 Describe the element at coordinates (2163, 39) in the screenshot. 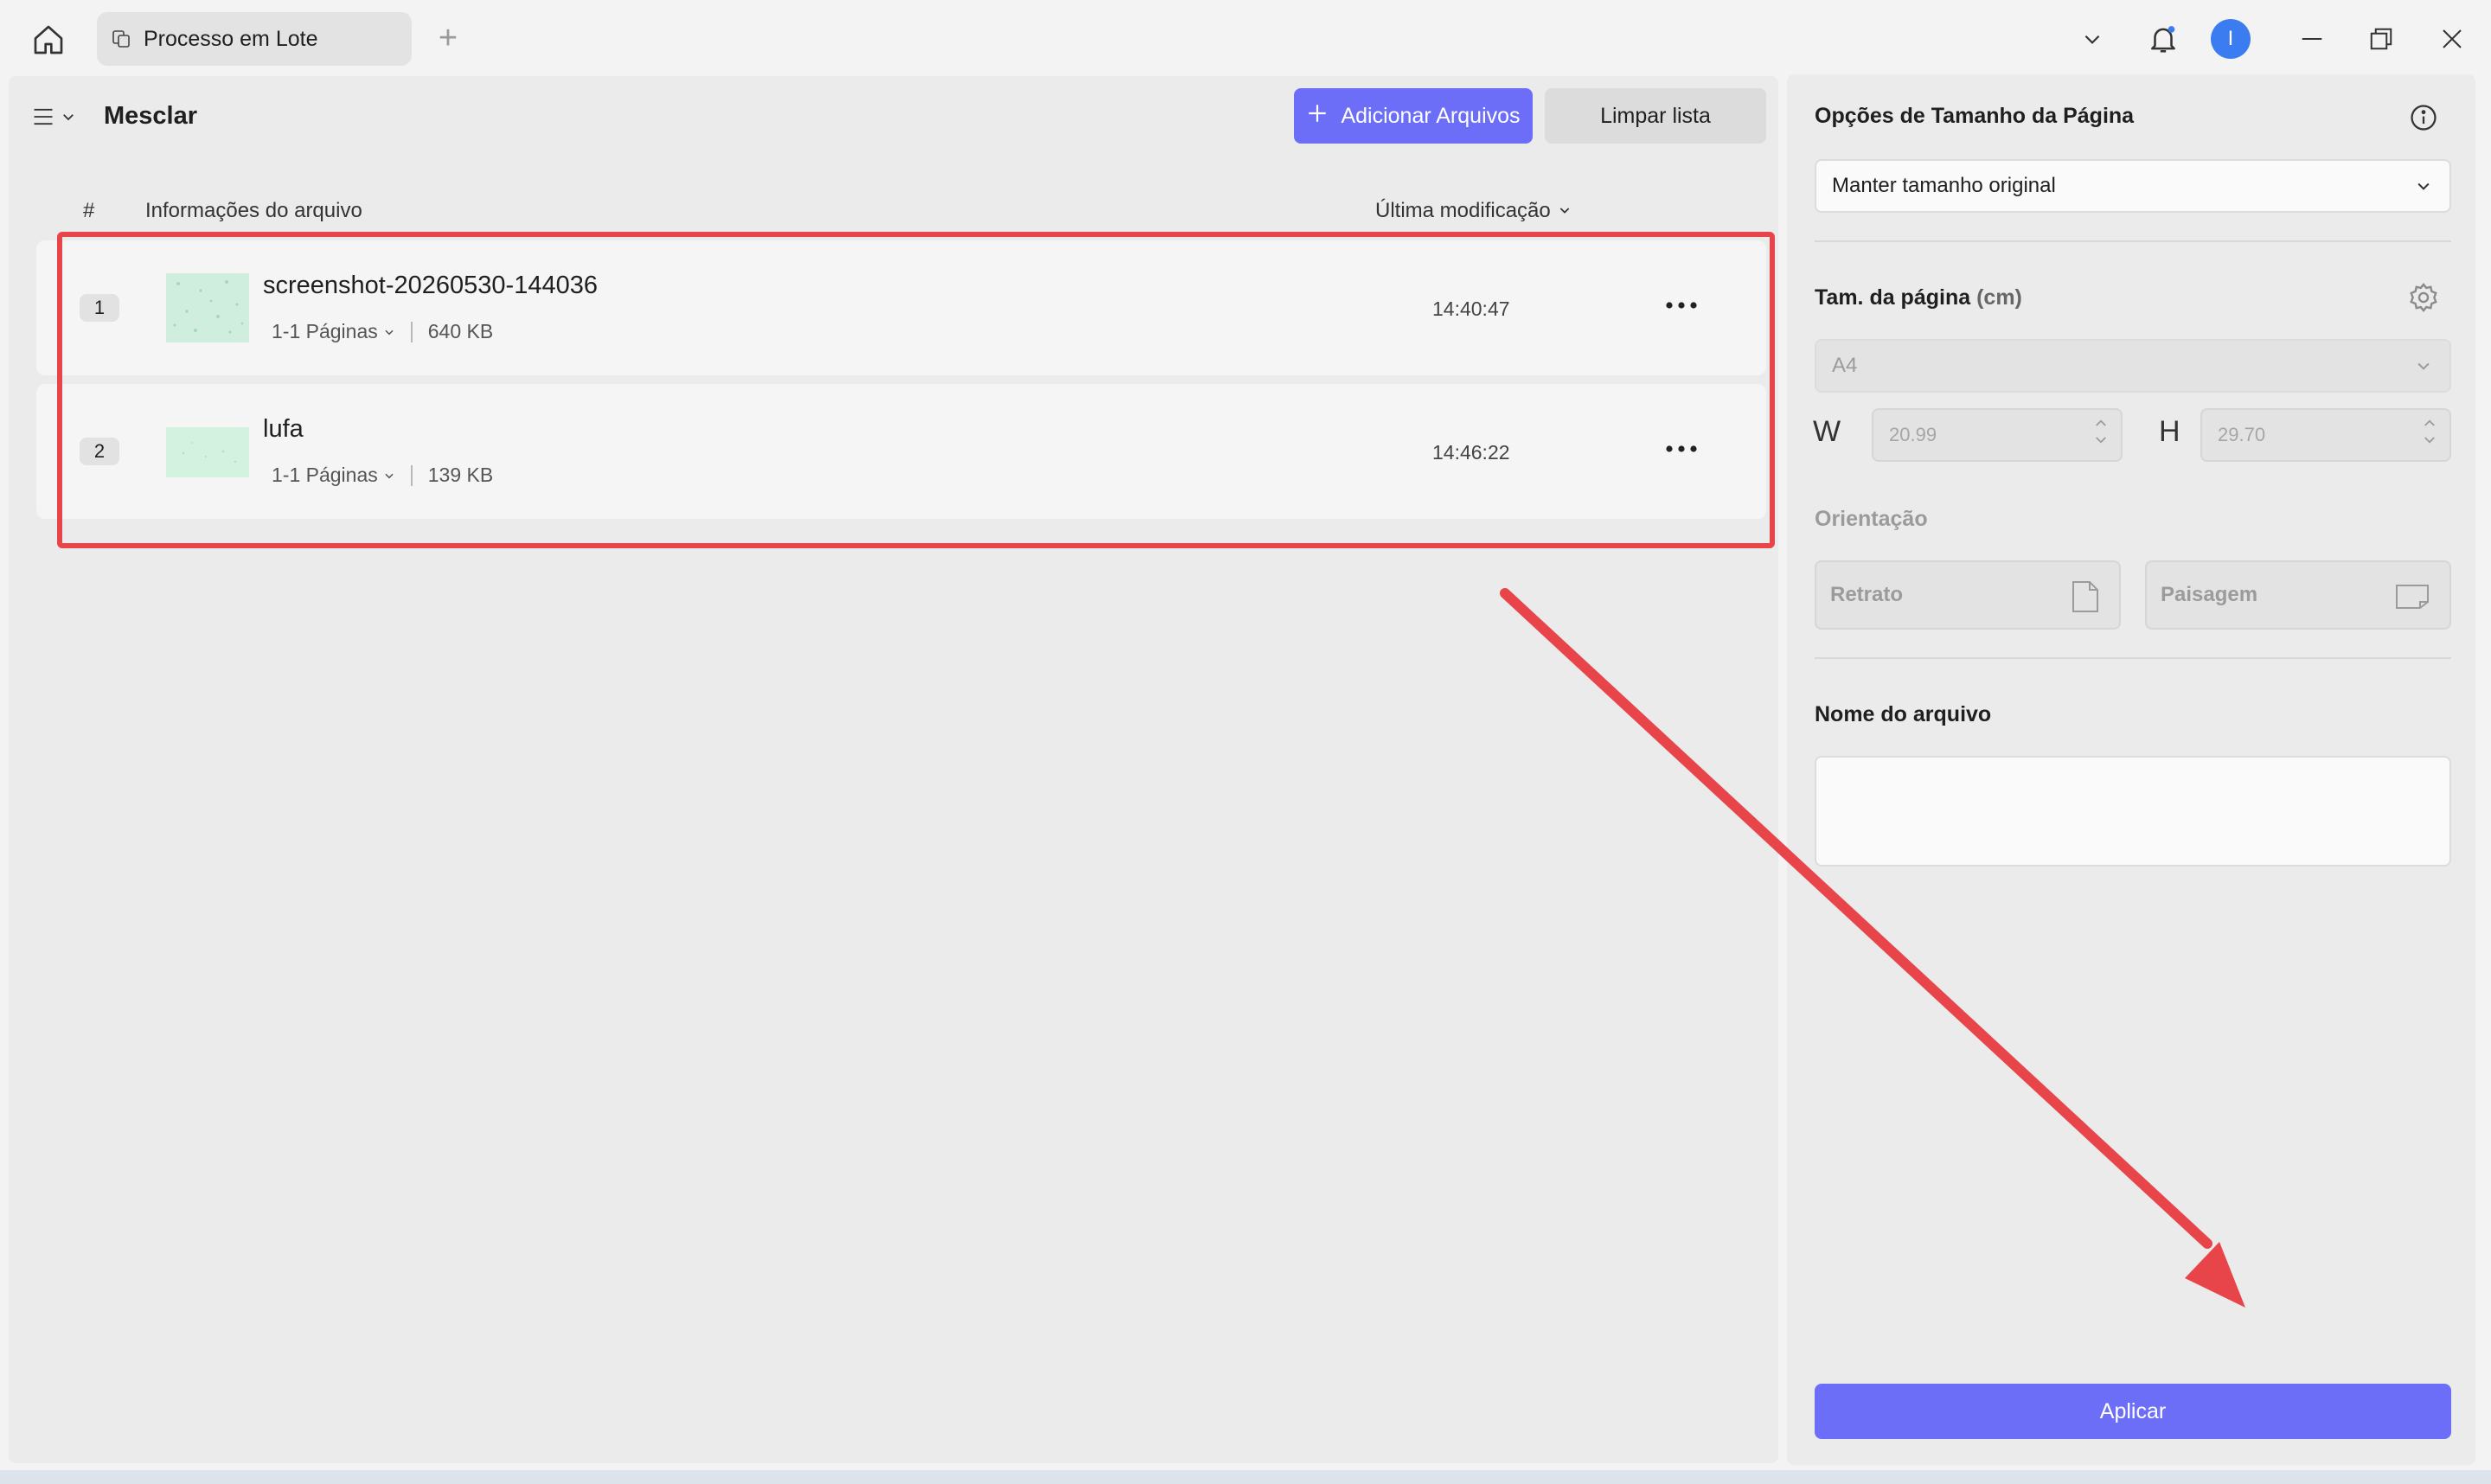

I see `bell-icon` at that location.